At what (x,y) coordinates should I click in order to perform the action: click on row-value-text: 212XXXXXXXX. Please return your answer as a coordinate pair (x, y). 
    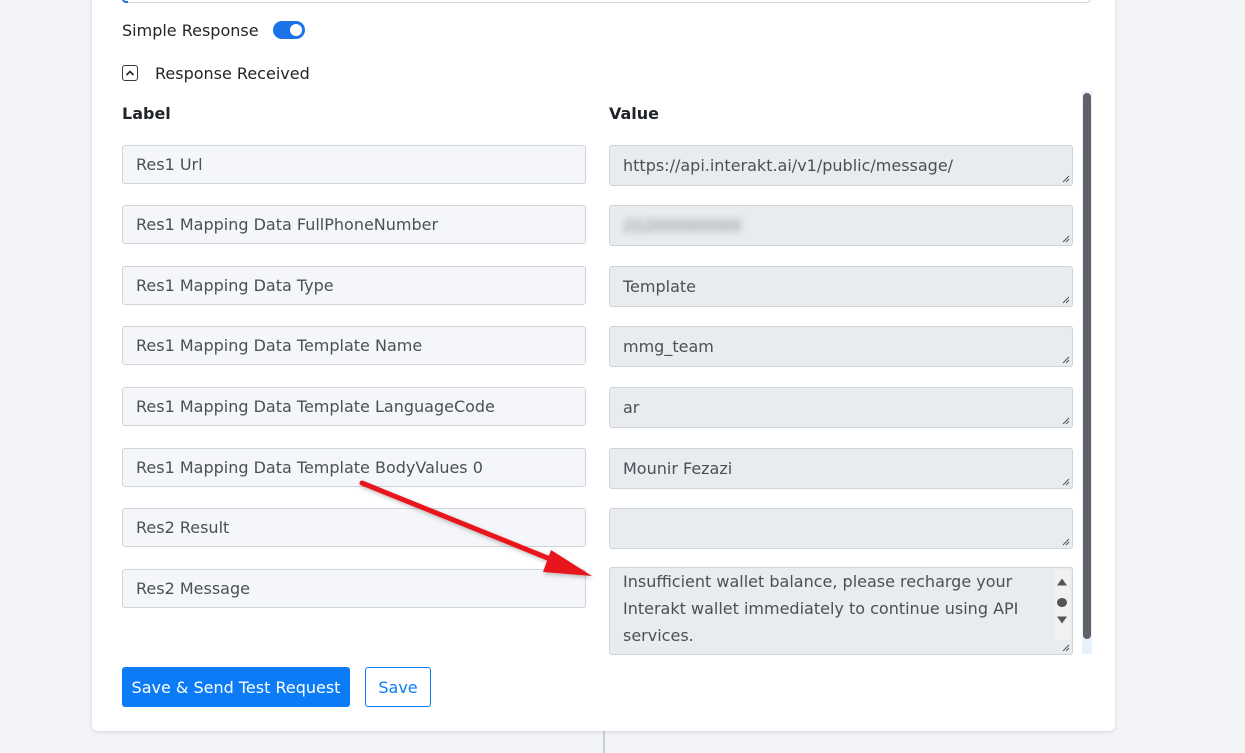
    Looking at the image, I should click on (682, 225).